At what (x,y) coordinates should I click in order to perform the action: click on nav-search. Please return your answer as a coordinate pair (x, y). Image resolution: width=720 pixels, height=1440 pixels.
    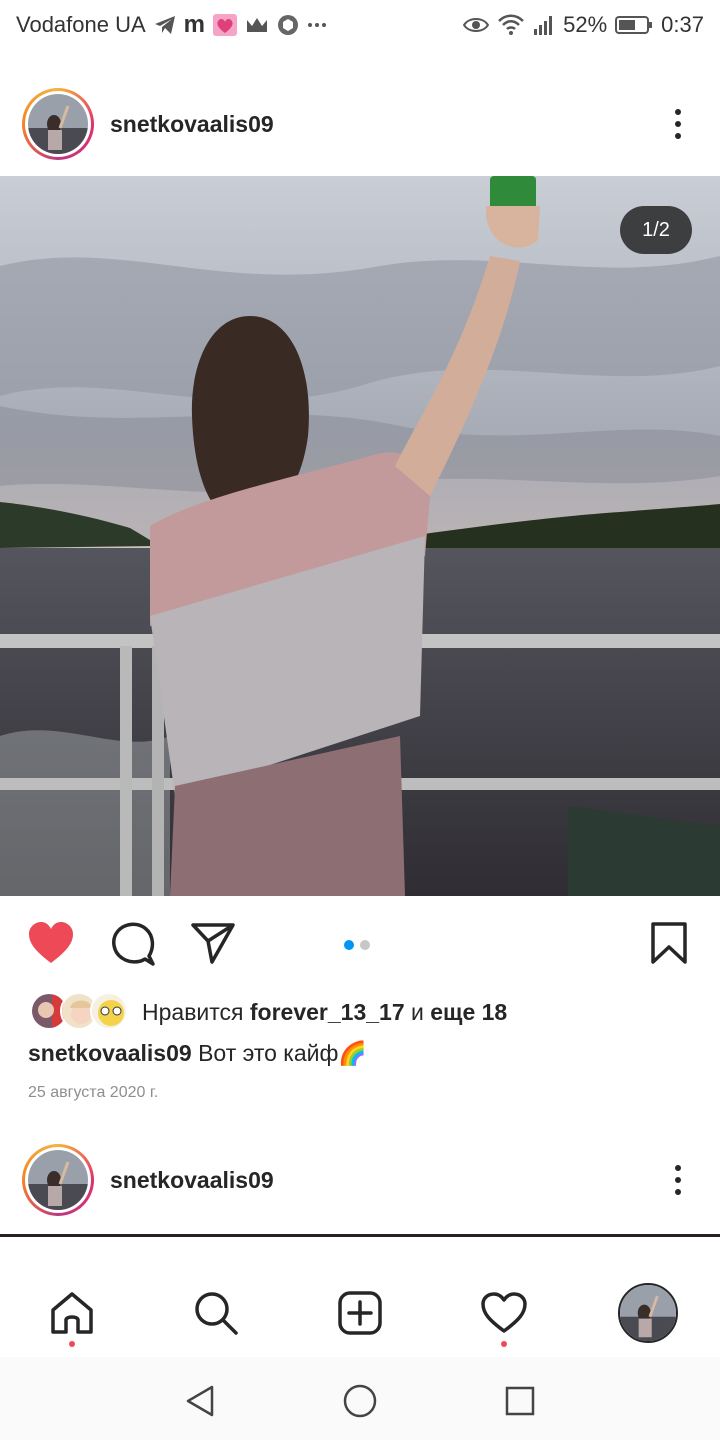
    Looking at the image, I should click on (216, 1313).